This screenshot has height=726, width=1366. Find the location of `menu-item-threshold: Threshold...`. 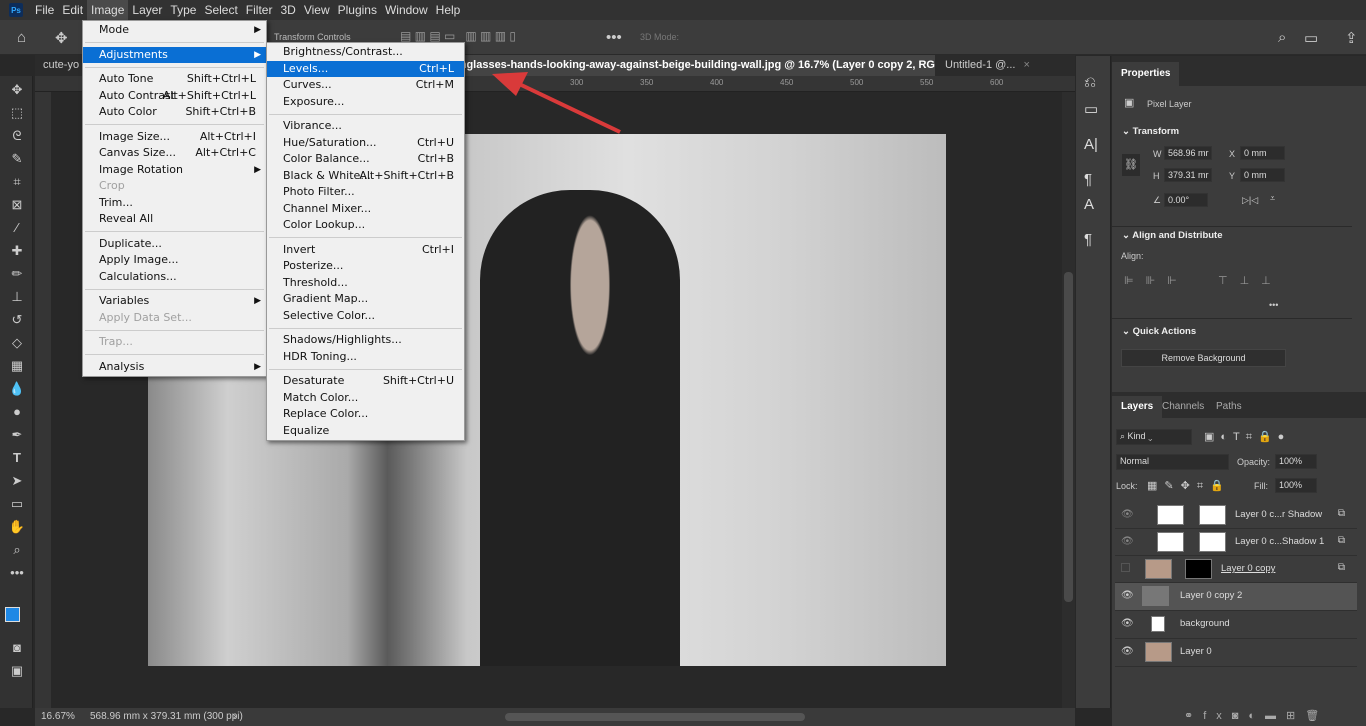

menu-item-threshold: Threshold... is located at coordinates (365, 283).